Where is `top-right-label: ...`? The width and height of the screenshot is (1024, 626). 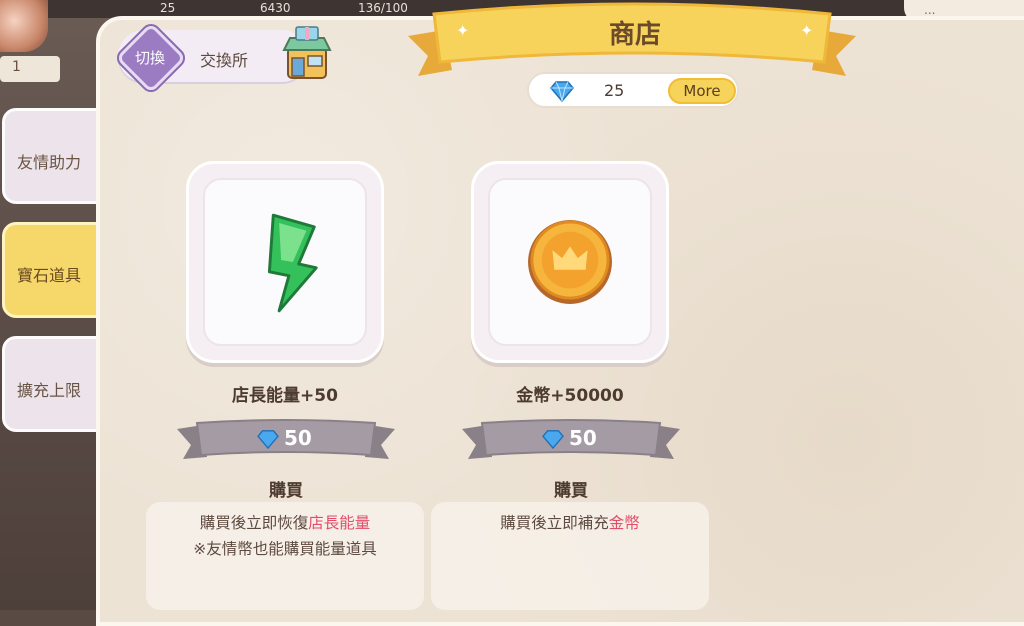 top-right-label: ... is located at coordinates (930, 10).